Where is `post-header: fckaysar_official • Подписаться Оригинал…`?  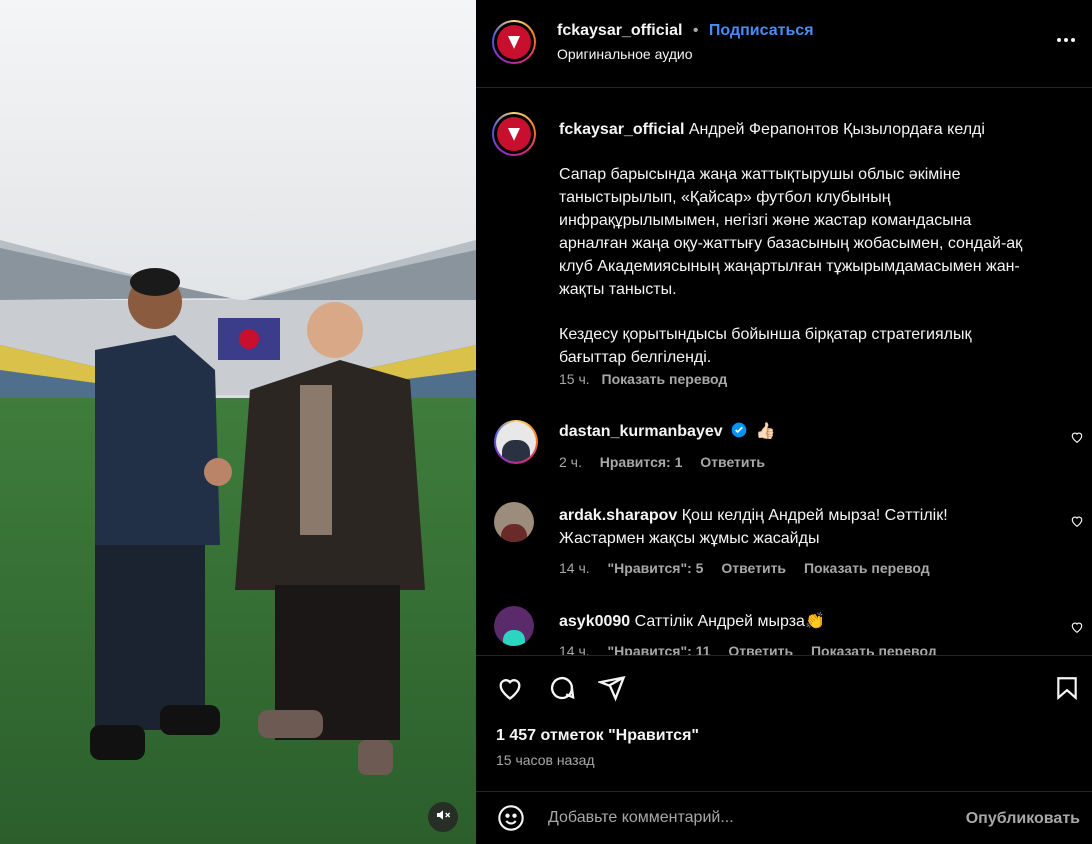 post-header: fckaysar_official • Подписаться Оригинал… is located at coordinates (784, 44).